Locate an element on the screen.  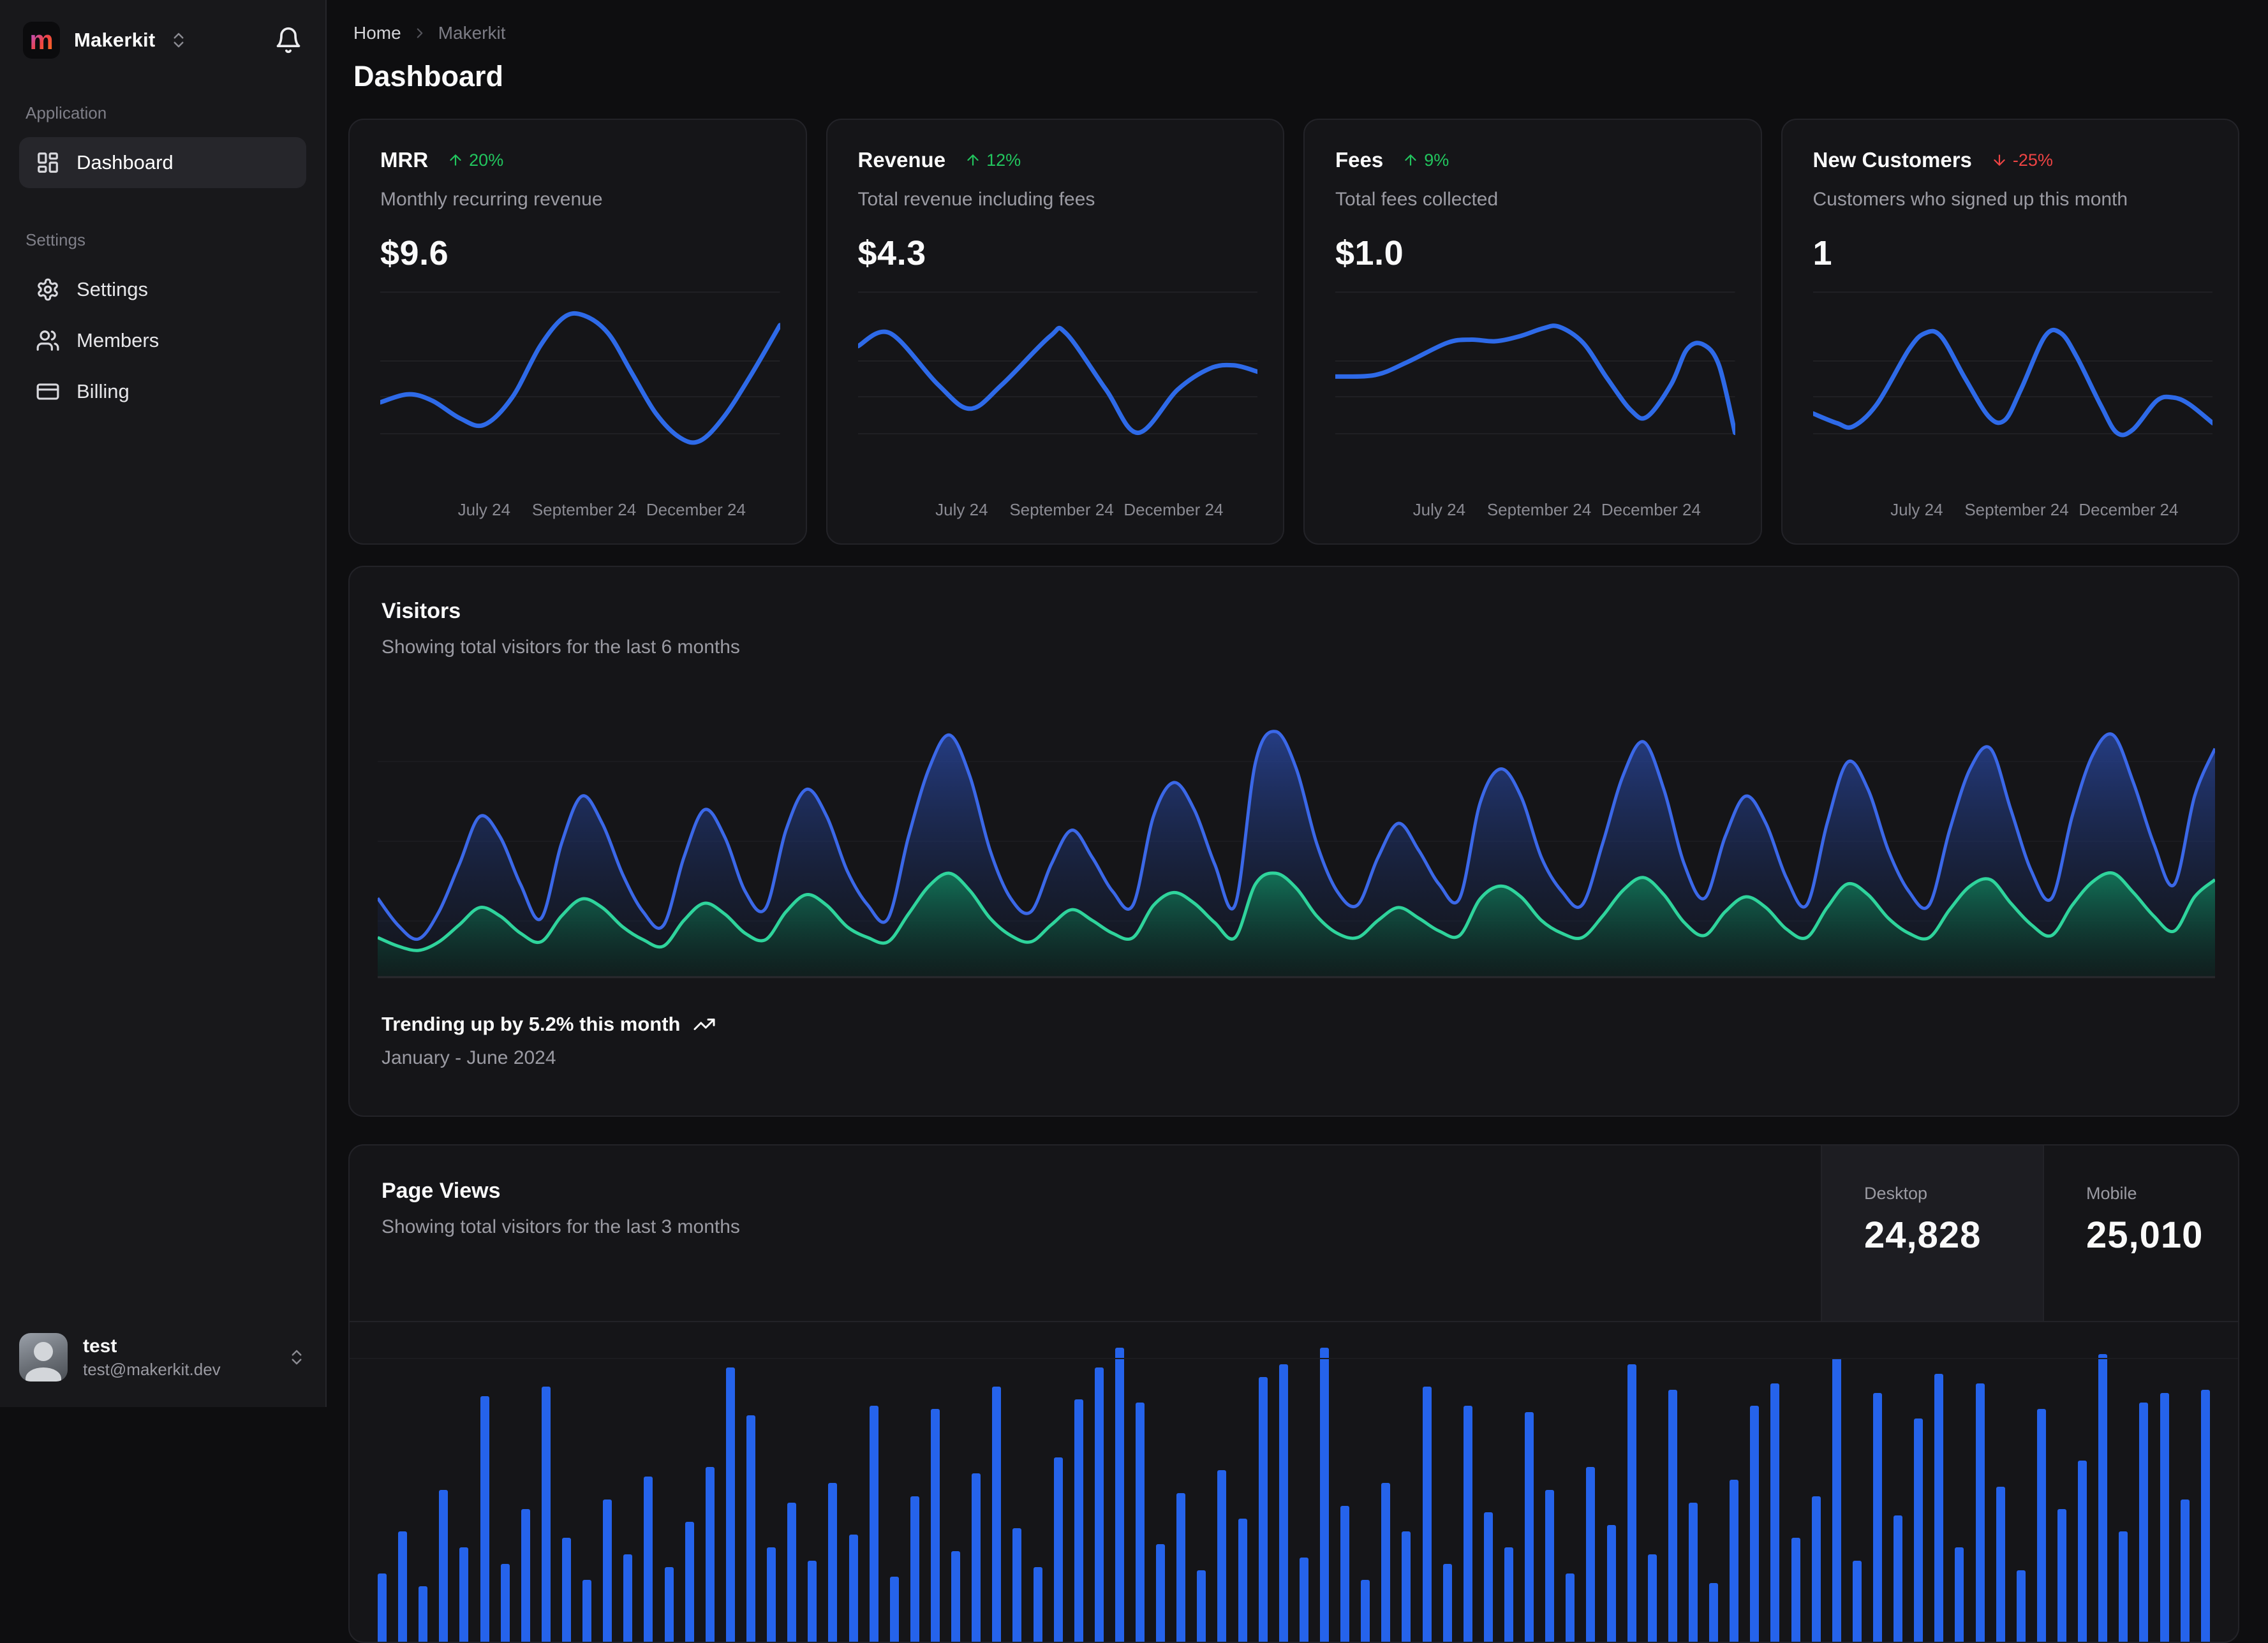
breadcrumb-home-link: Home is located at coordinates (377, 33).